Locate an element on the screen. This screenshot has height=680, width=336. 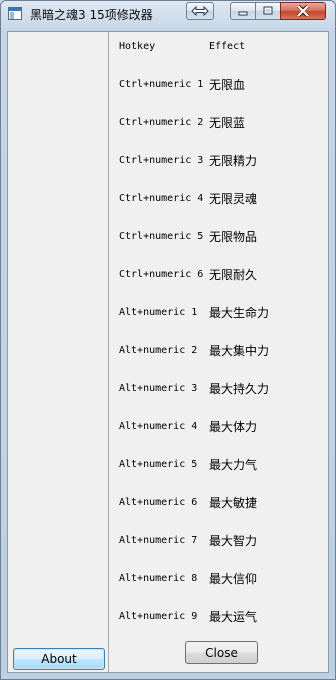
effect-text: 无限物品 is located at coordinates (233, 237).